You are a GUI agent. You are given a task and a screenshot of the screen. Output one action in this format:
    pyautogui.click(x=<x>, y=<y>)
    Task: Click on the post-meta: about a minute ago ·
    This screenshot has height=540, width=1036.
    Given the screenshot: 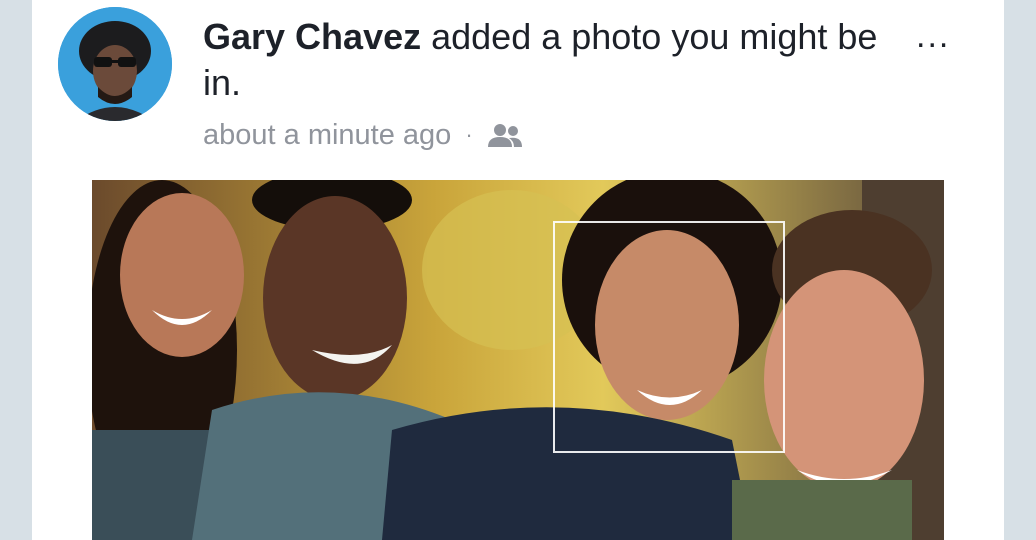 What is the action you would take?
    pyautogui.click(x=363, y=135)
    